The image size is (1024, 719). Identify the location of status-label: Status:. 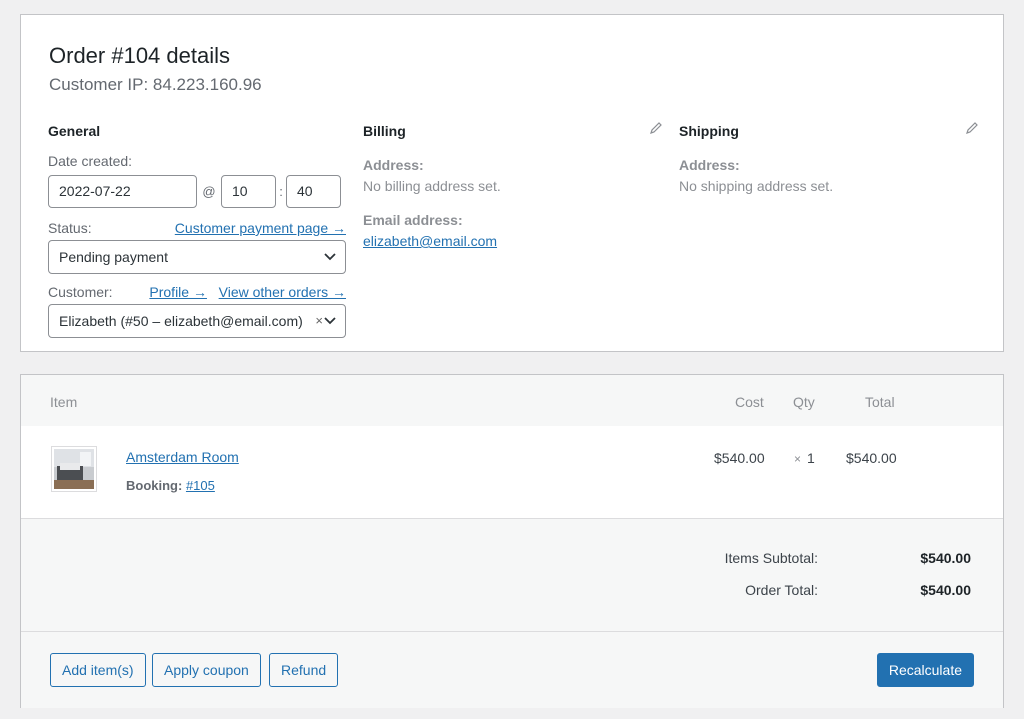
(70, 228).